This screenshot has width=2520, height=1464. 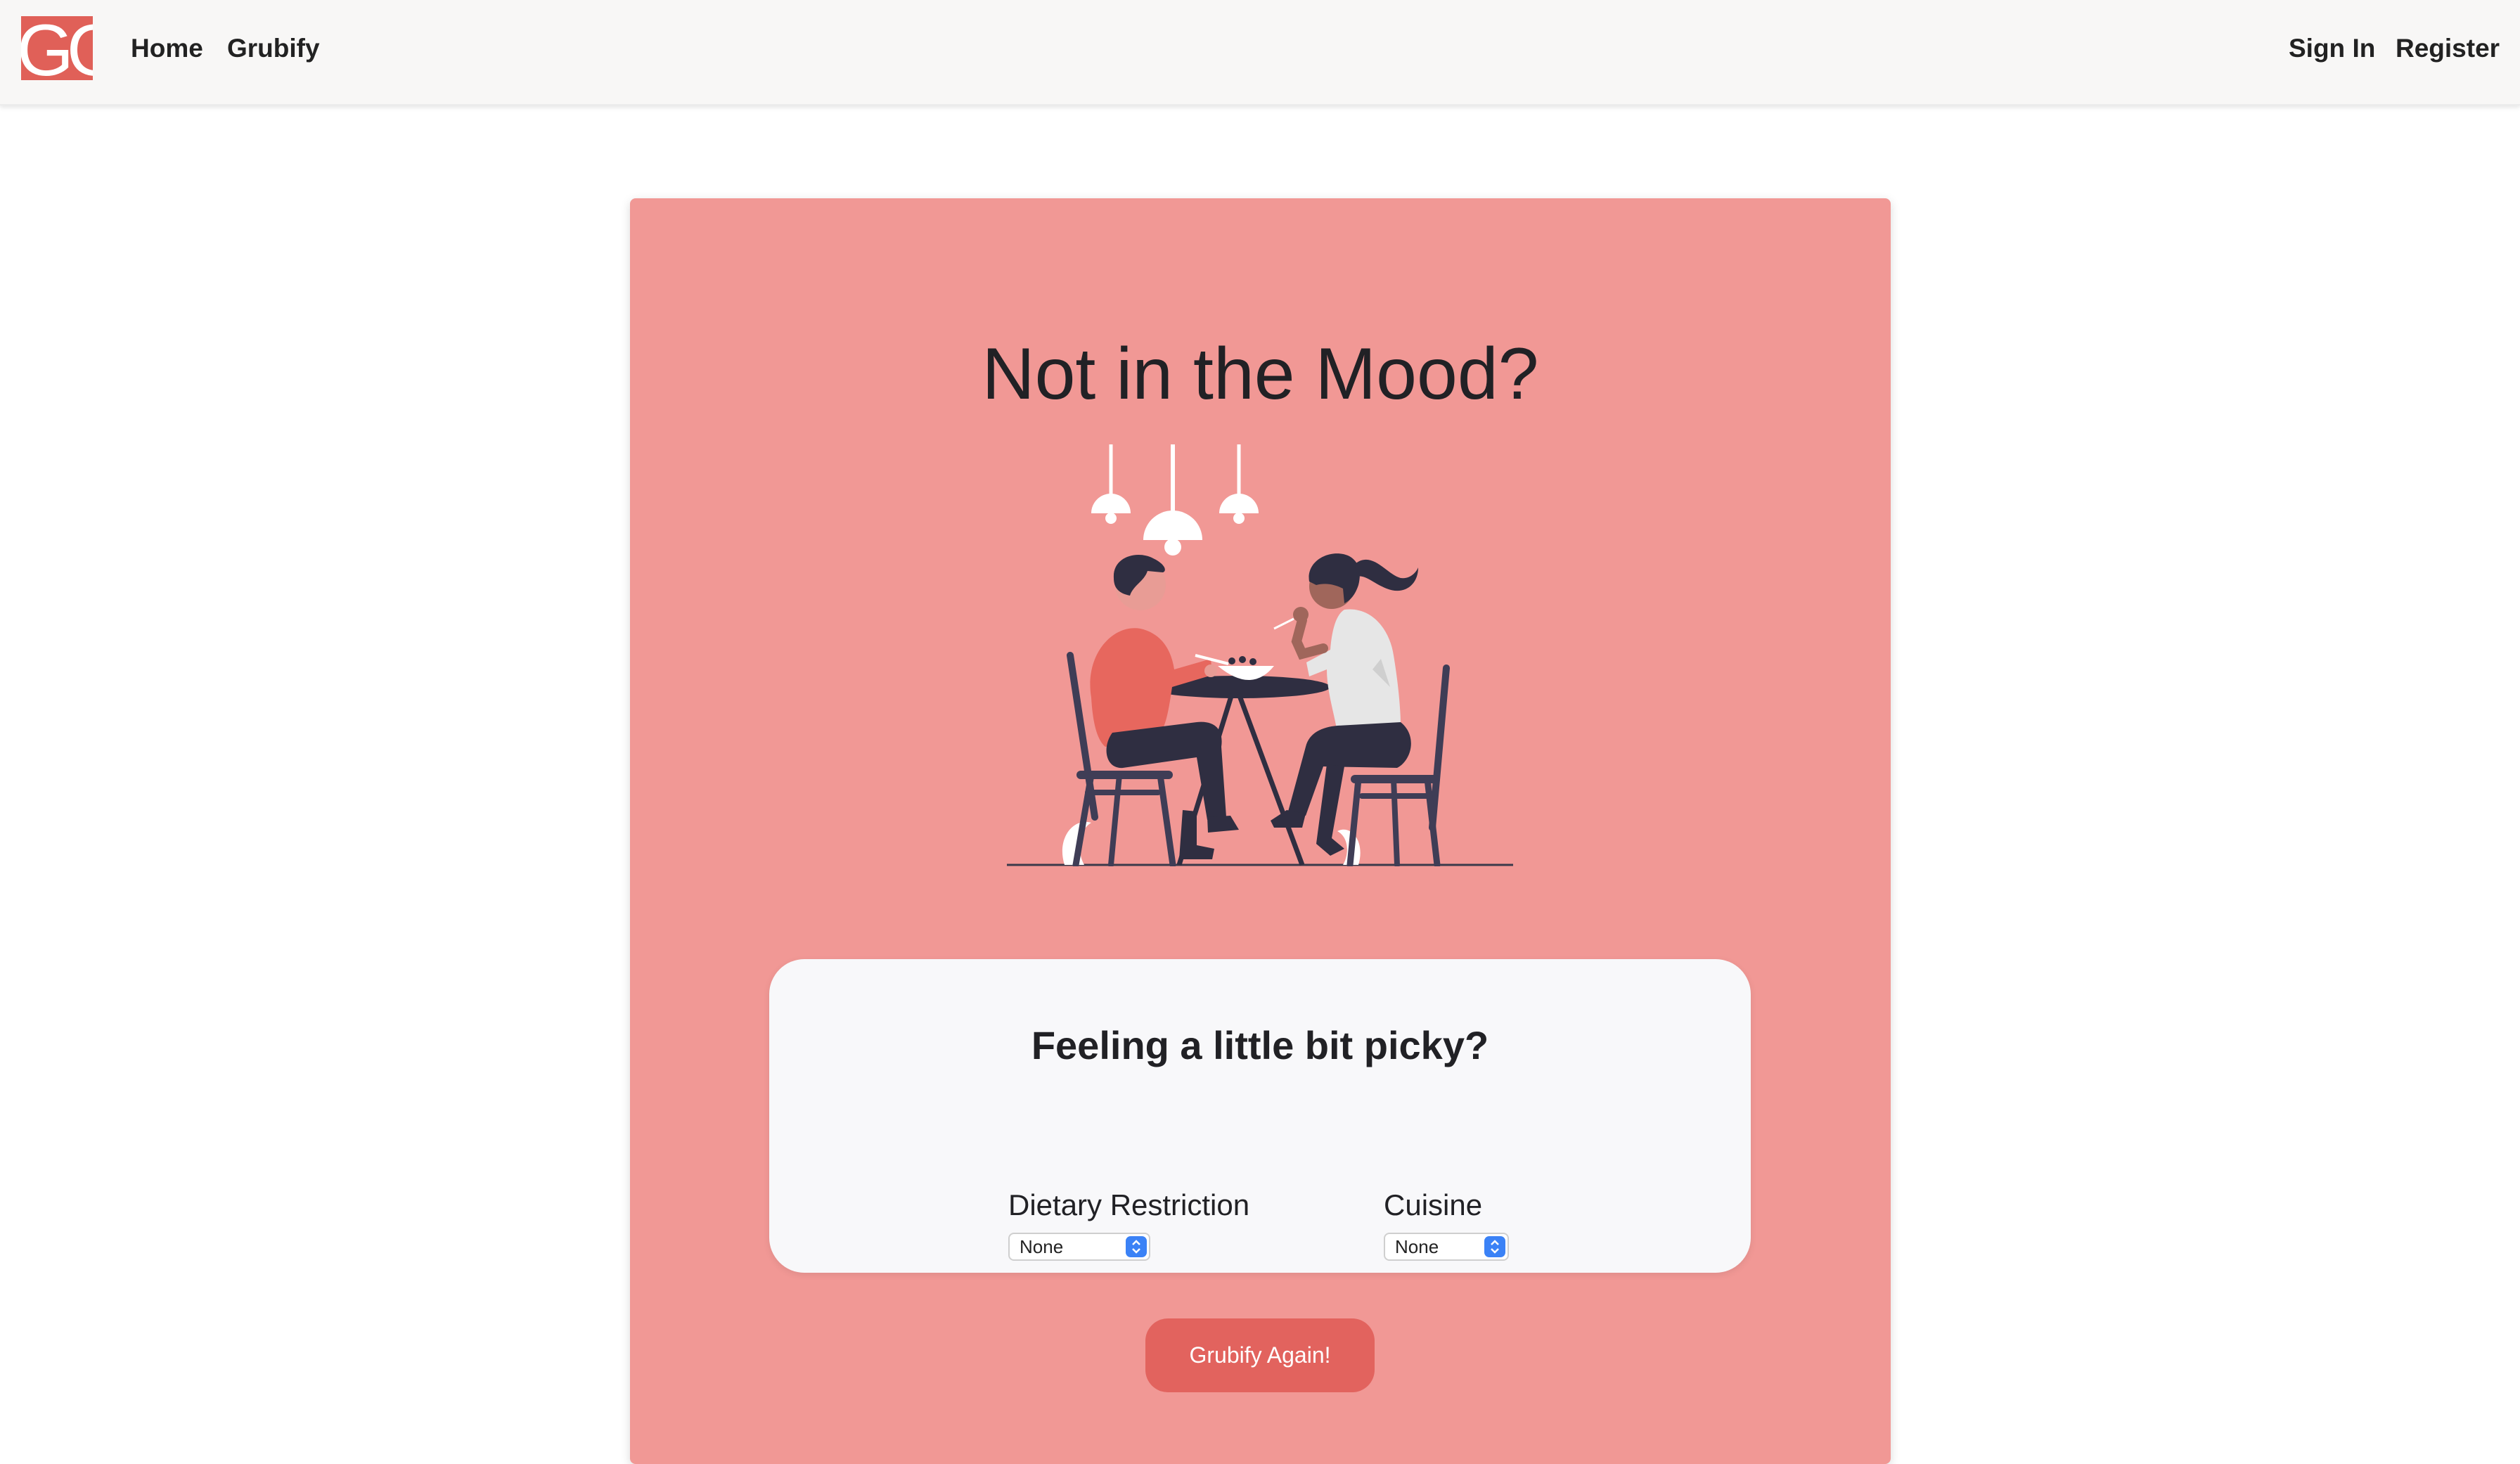 What do you see at coordinates (2332, 48) in the screenshot?
I see `nav-link-sign-in: Sign In` at bounding box center [2332, 48].